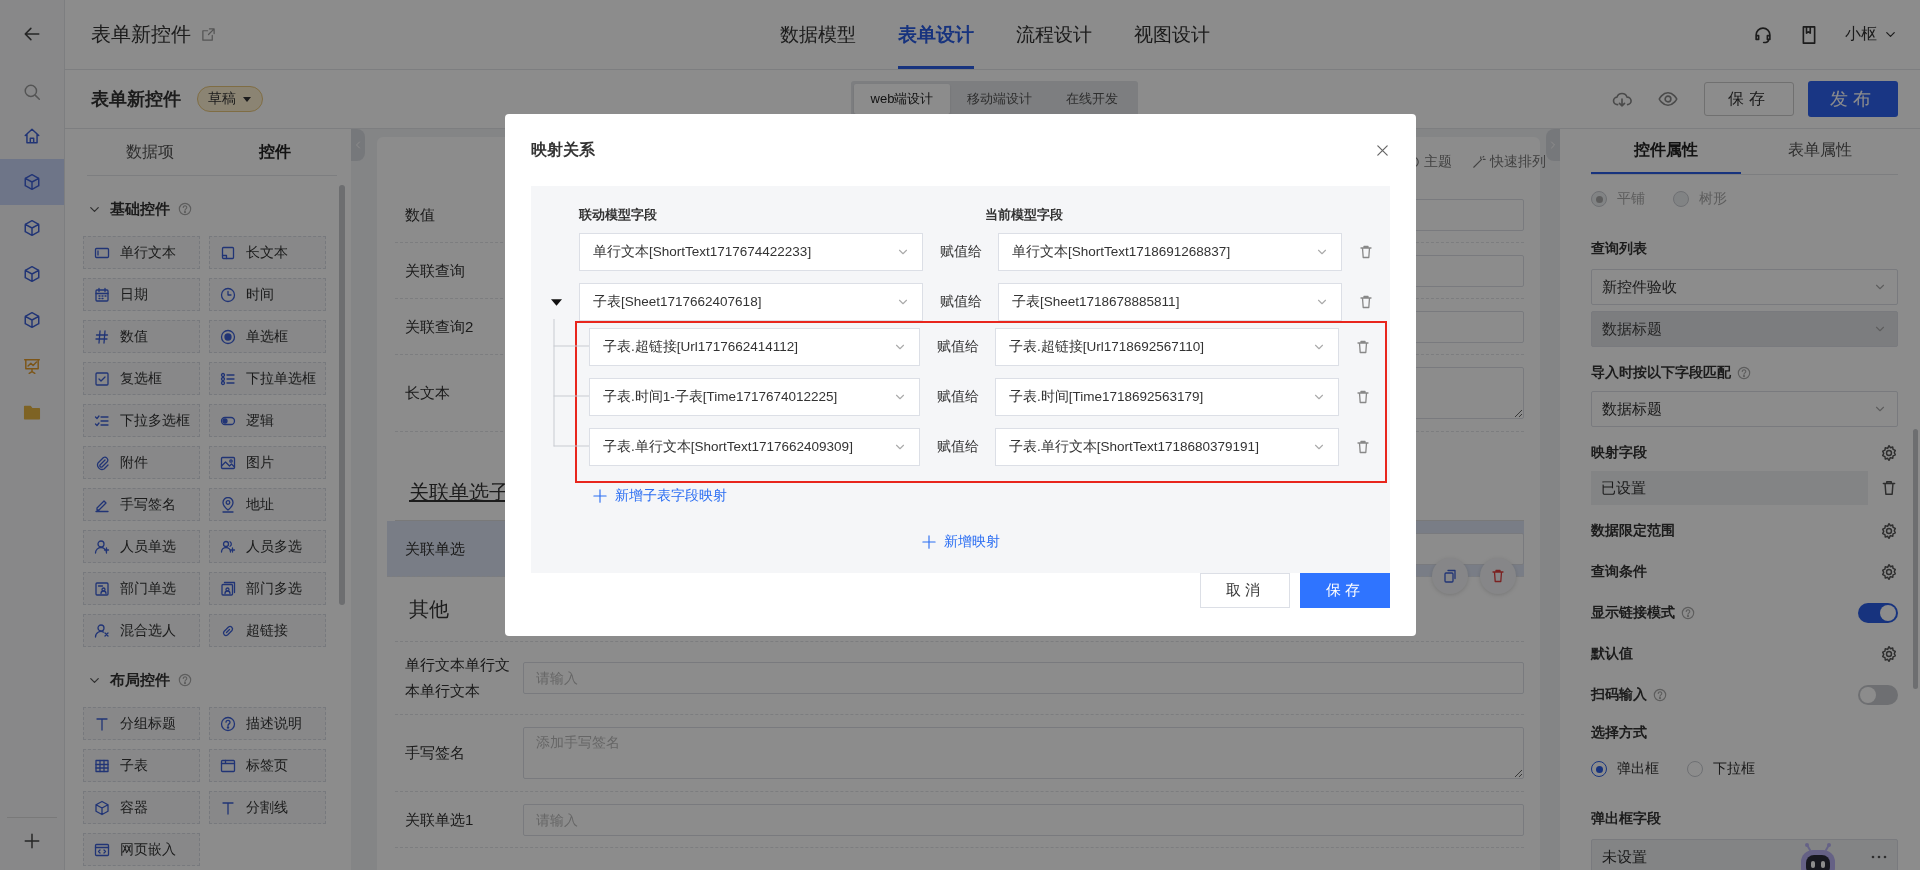 The width and height of the screenshot is (1920, 870). Describe the element at coordinates (984, 542) in the screenshot. I see `add-mapping-link: 新增映射` at that location.